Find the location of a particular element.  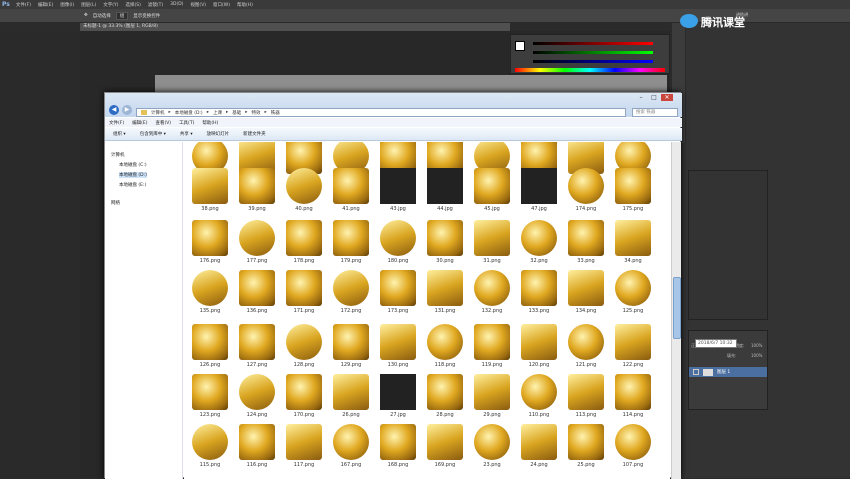

file-name: 107.png is located at coordinates (633, 465).